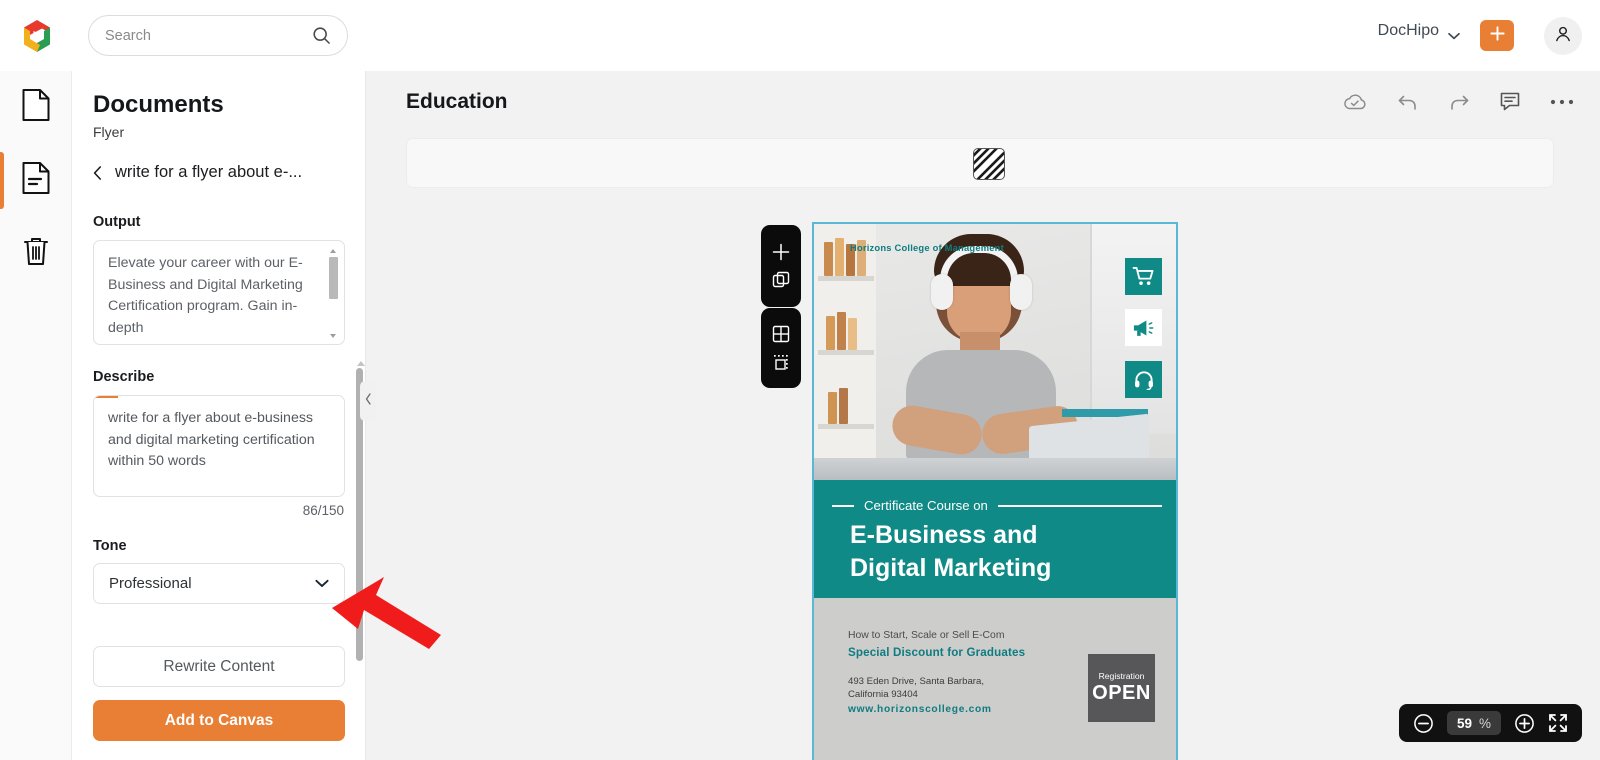  What do you see at coordinates (117, 222) in the screenshot?
I see `output-label: Output` at bounding box center [117, 222].